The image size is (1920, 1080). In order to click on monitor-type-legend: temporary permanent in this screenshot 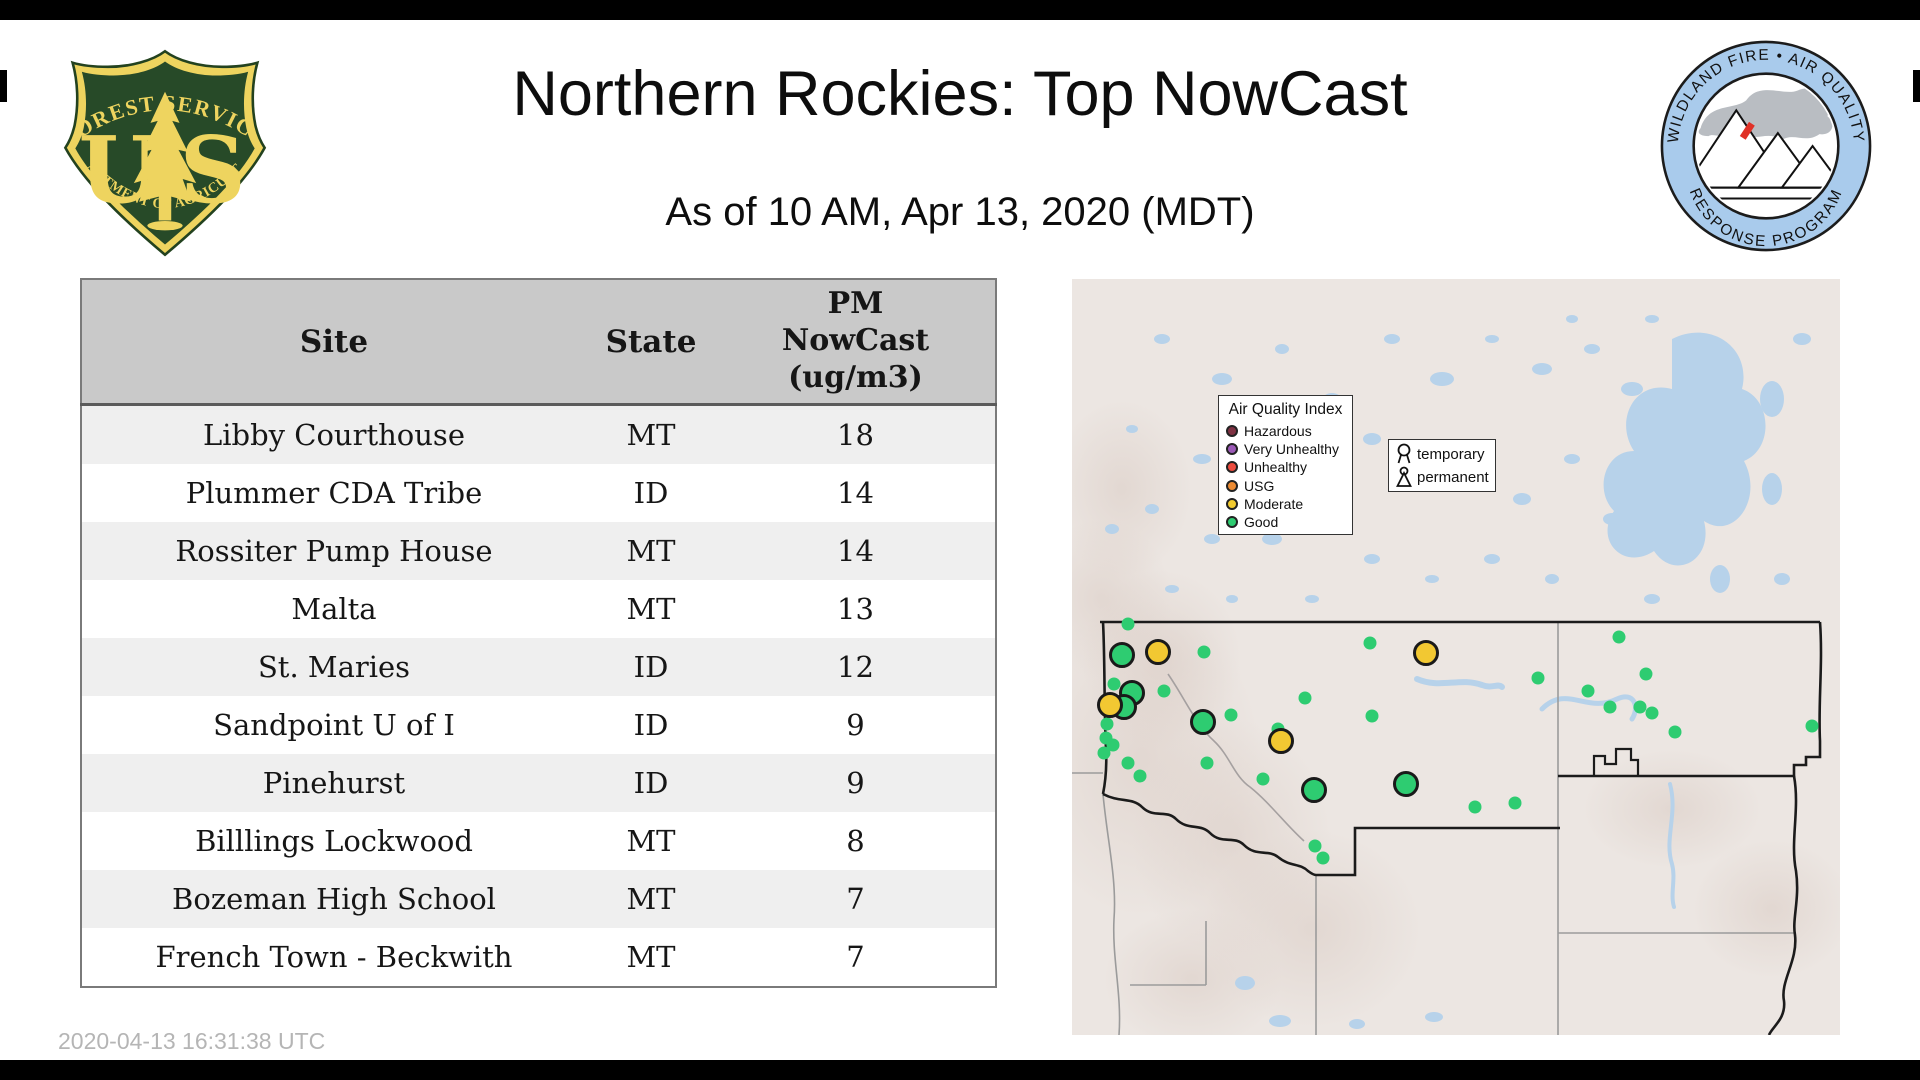, I will do `click(1442, 465)`.